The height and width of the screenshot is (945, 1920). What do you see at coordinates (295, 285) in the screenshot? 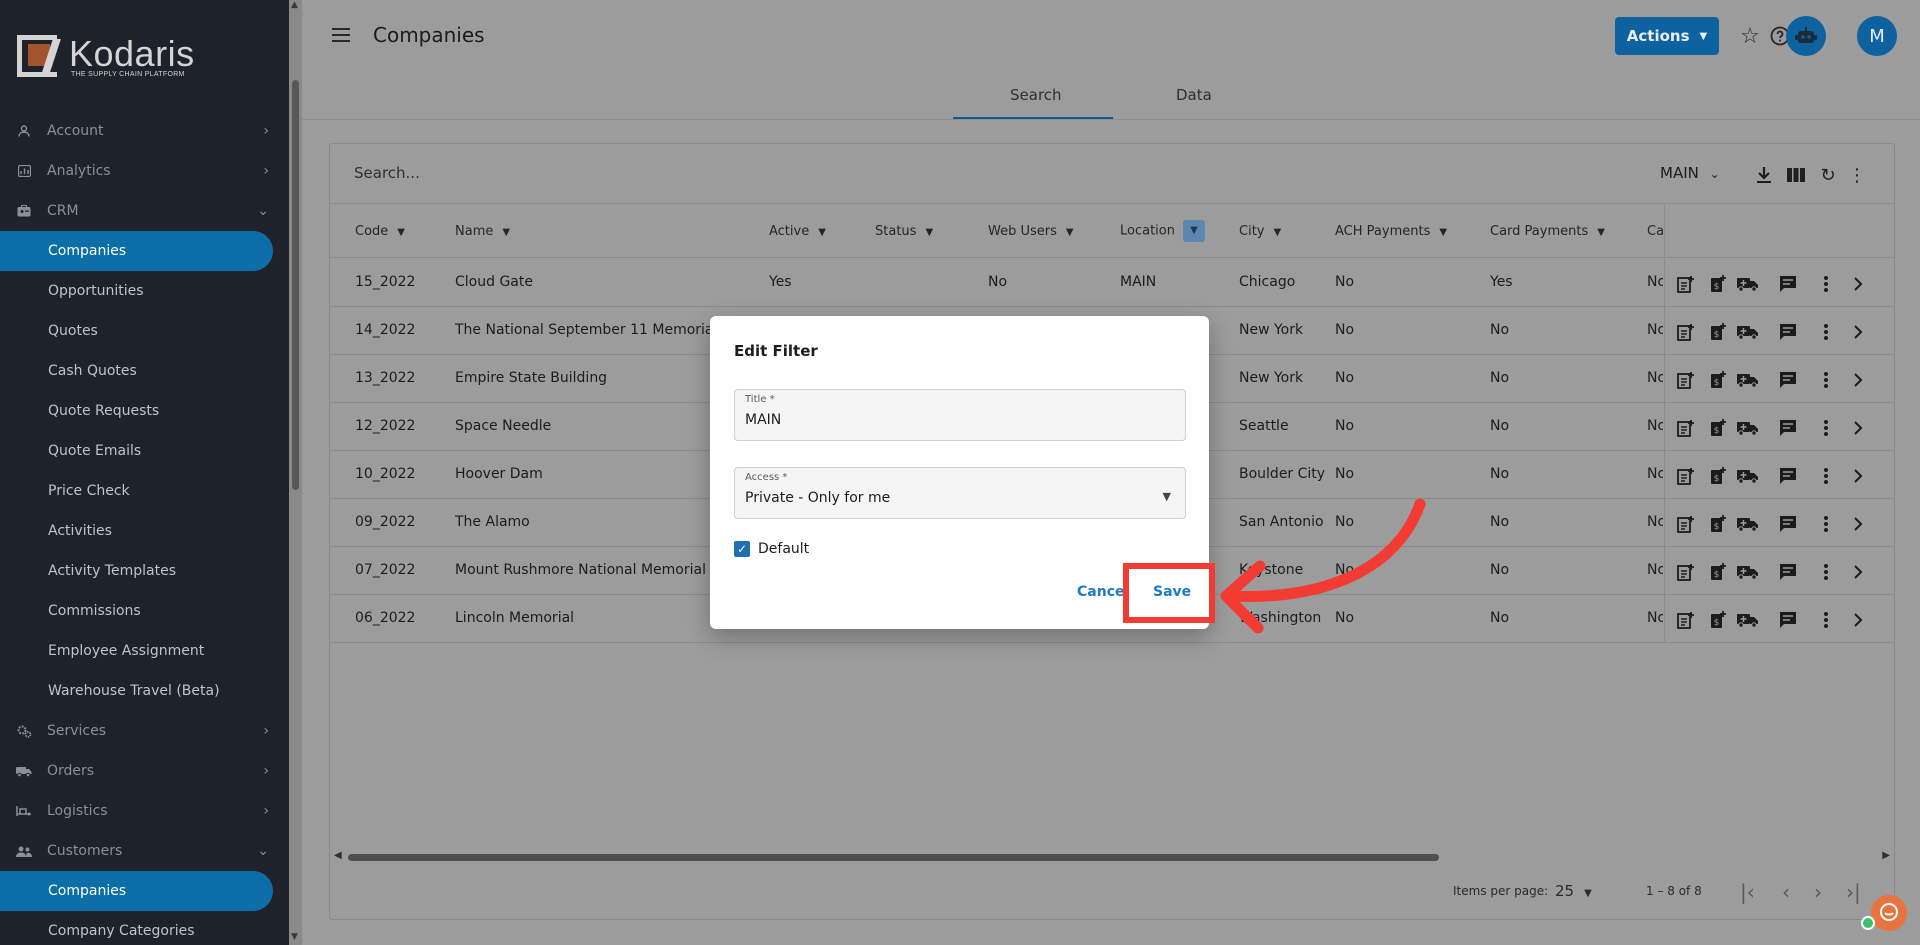
I see `scrollbar-thumb` at bounding box center [295, 285].